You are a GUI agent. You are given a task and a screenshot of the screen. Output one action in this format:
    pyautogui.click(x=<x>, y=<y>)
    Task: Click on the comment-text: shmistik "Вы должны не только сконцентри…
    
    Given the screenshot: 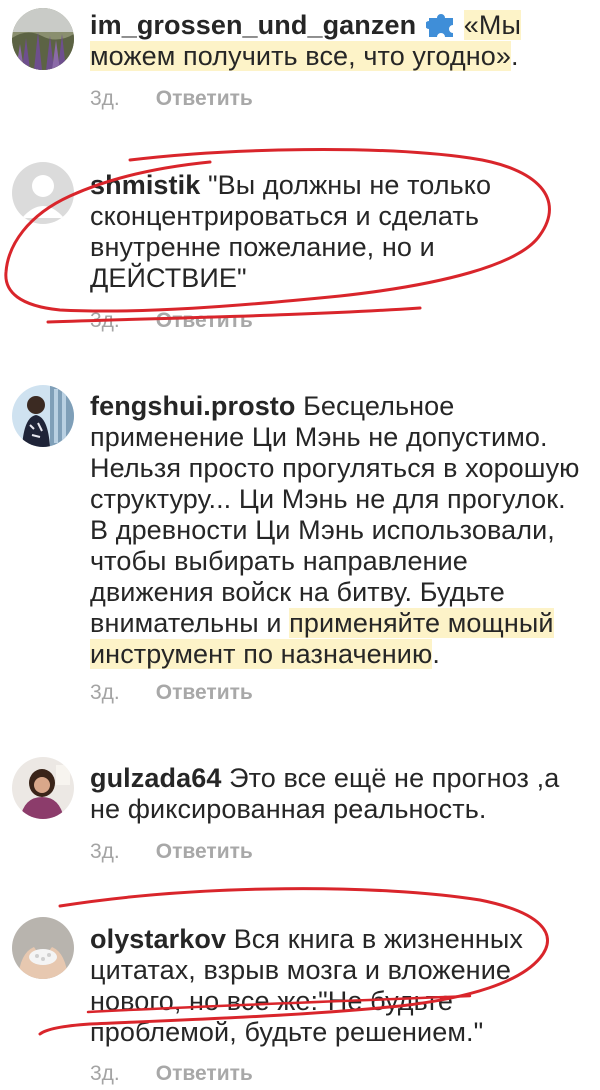 What is the action you would take?
    pyautogui.click(x=335, y=232)
    